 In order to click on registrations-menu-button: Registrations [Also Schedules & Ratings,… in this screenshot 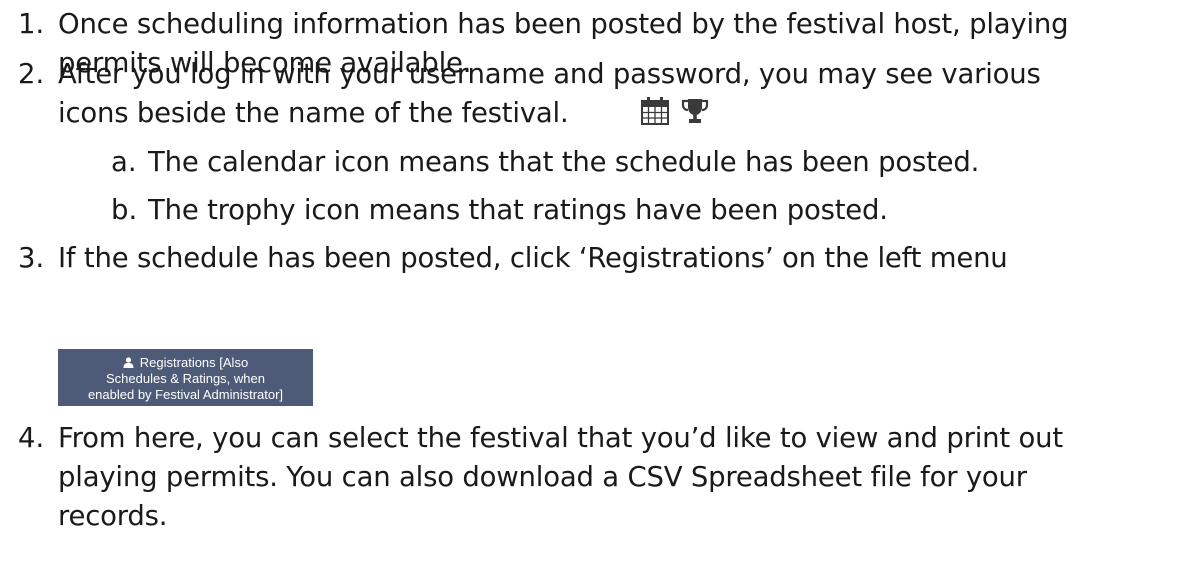, I will do `click(185, 377)`.